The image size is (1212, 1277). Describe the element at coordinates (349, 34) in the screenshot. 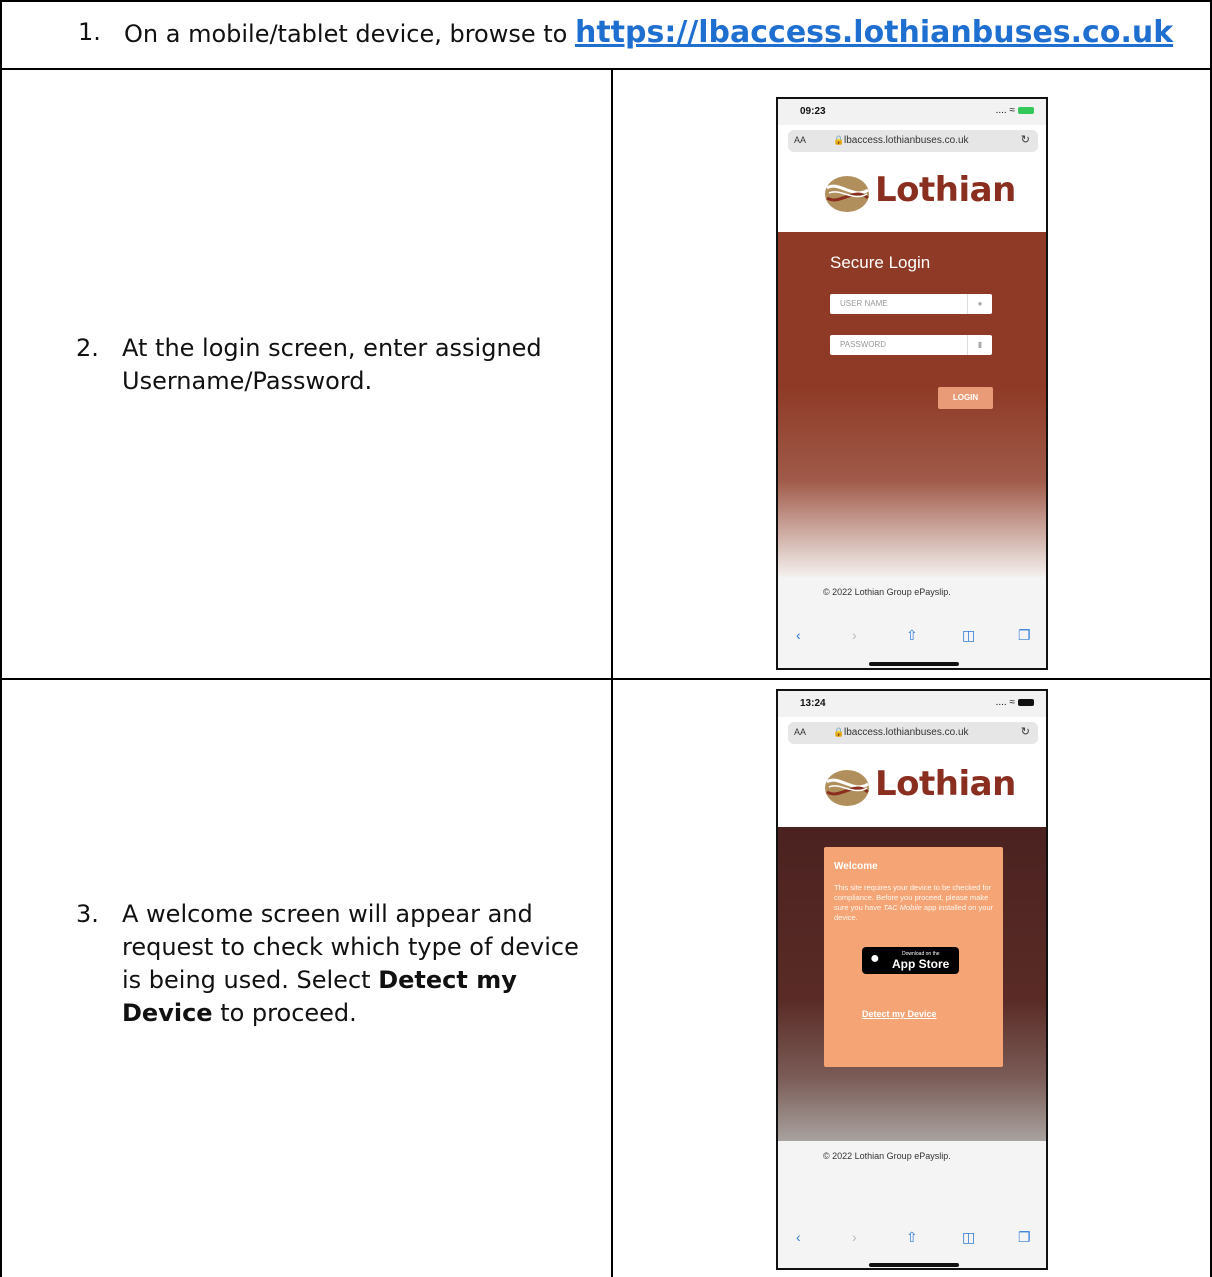

I see `step-1-instruction: On a mobile/tablet device, browse to` at that location.